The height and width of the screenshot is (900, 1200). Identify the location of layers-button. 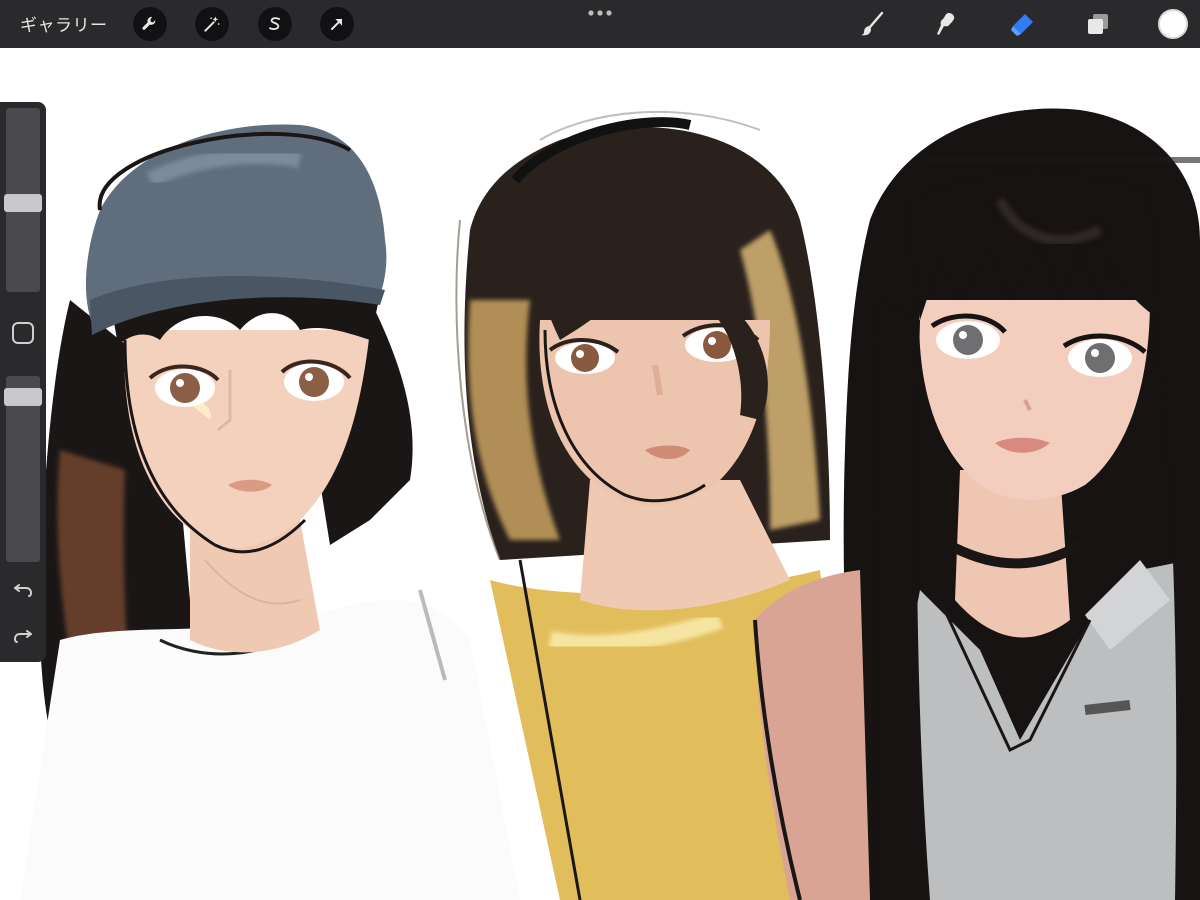
(1098, 24).